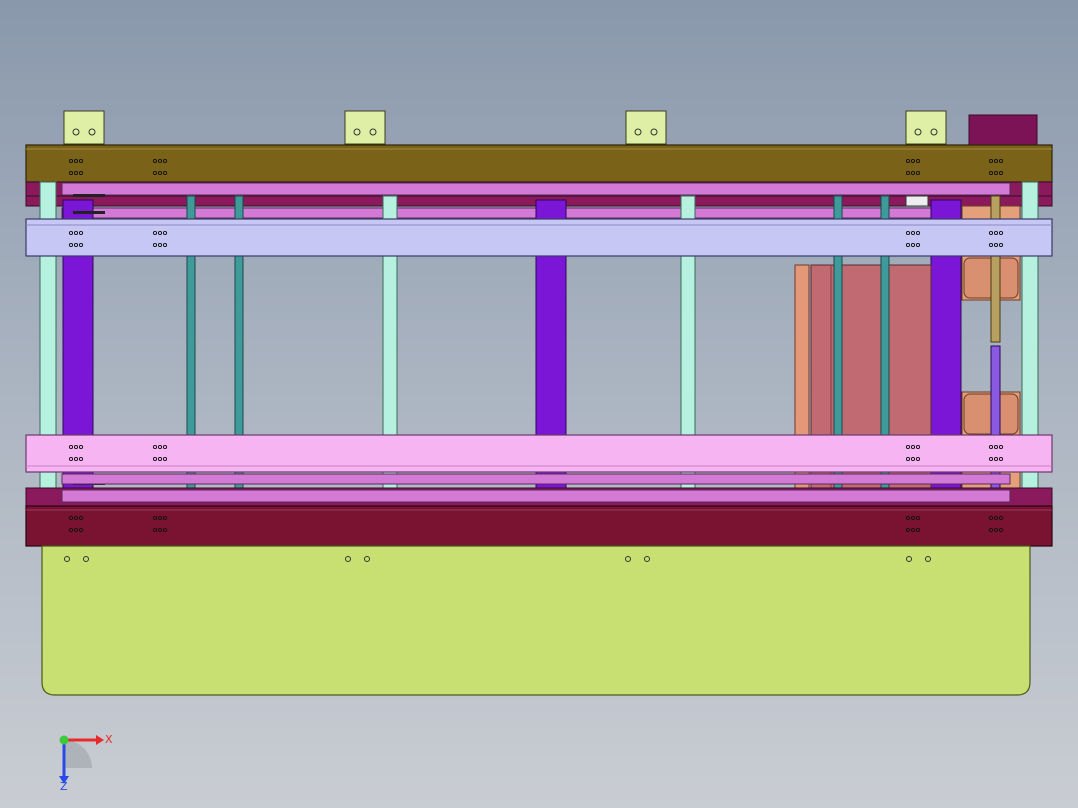  Describe the element at coordinates (64, 786) in the screenshot. I see `z-axis-label: Z` at that location.